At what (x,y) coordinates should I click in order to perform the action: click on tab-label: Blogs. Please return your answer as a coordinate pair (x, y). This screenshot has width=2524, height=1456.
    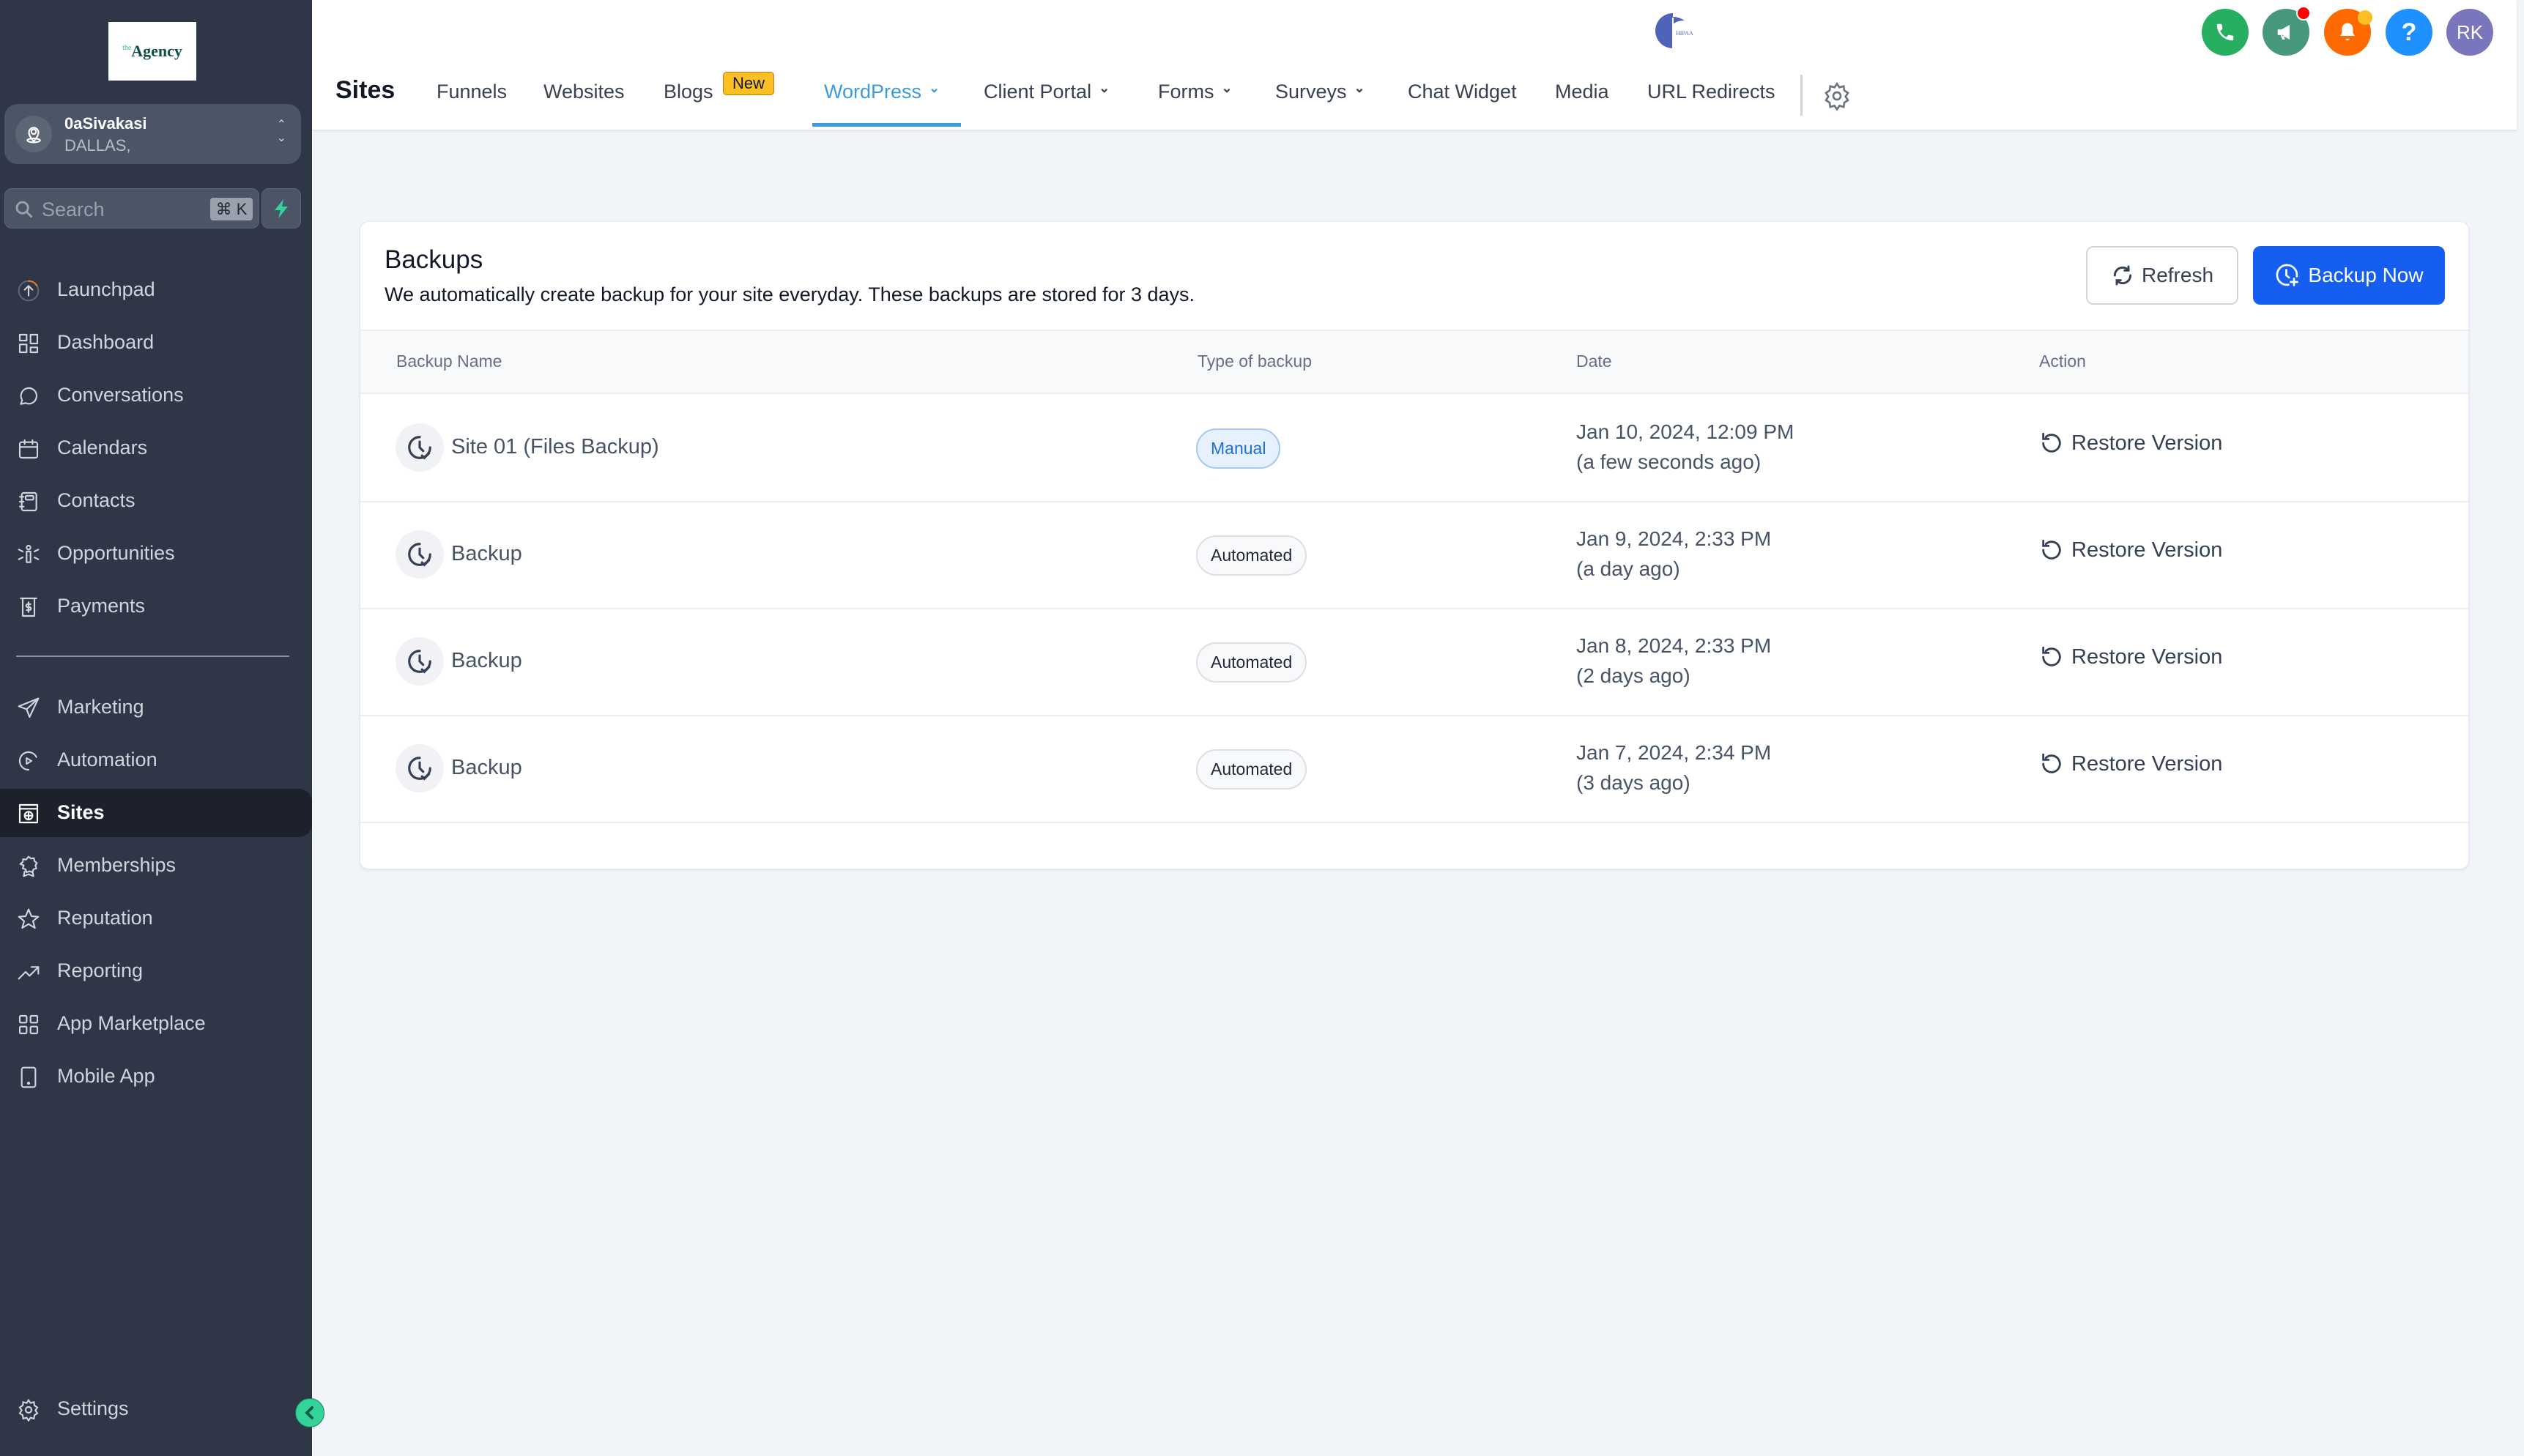
    Looking at the image, I should click on (689, 92).